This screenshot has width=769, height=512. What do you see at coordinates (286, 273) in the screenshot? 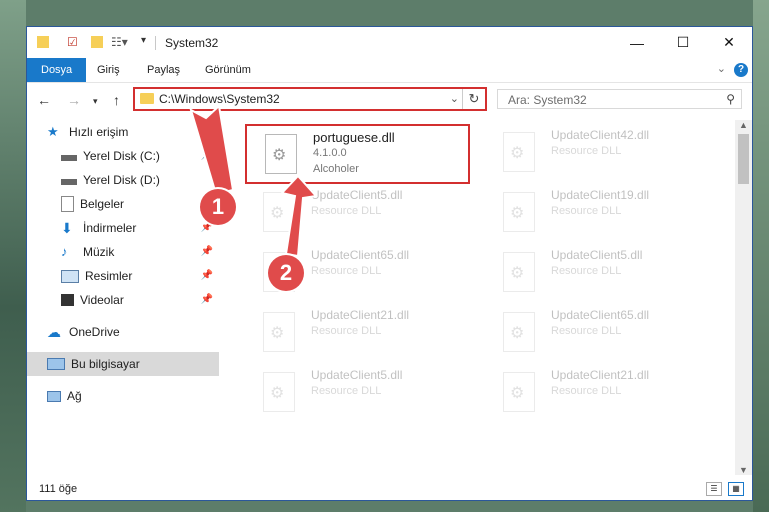
I see `annotation-badge-2: 2` at bounding box center [286, 273].